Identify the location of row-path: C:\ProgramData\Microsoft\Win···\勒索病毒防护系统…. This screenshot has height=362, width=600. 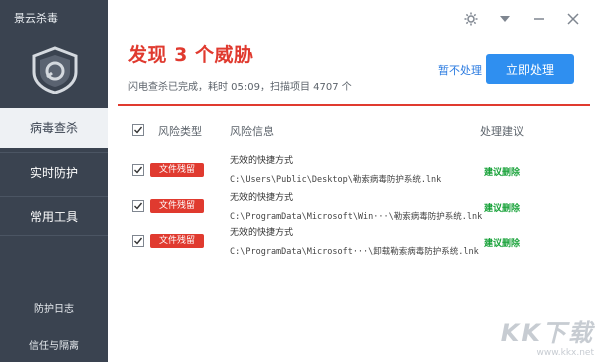
(356, 217).